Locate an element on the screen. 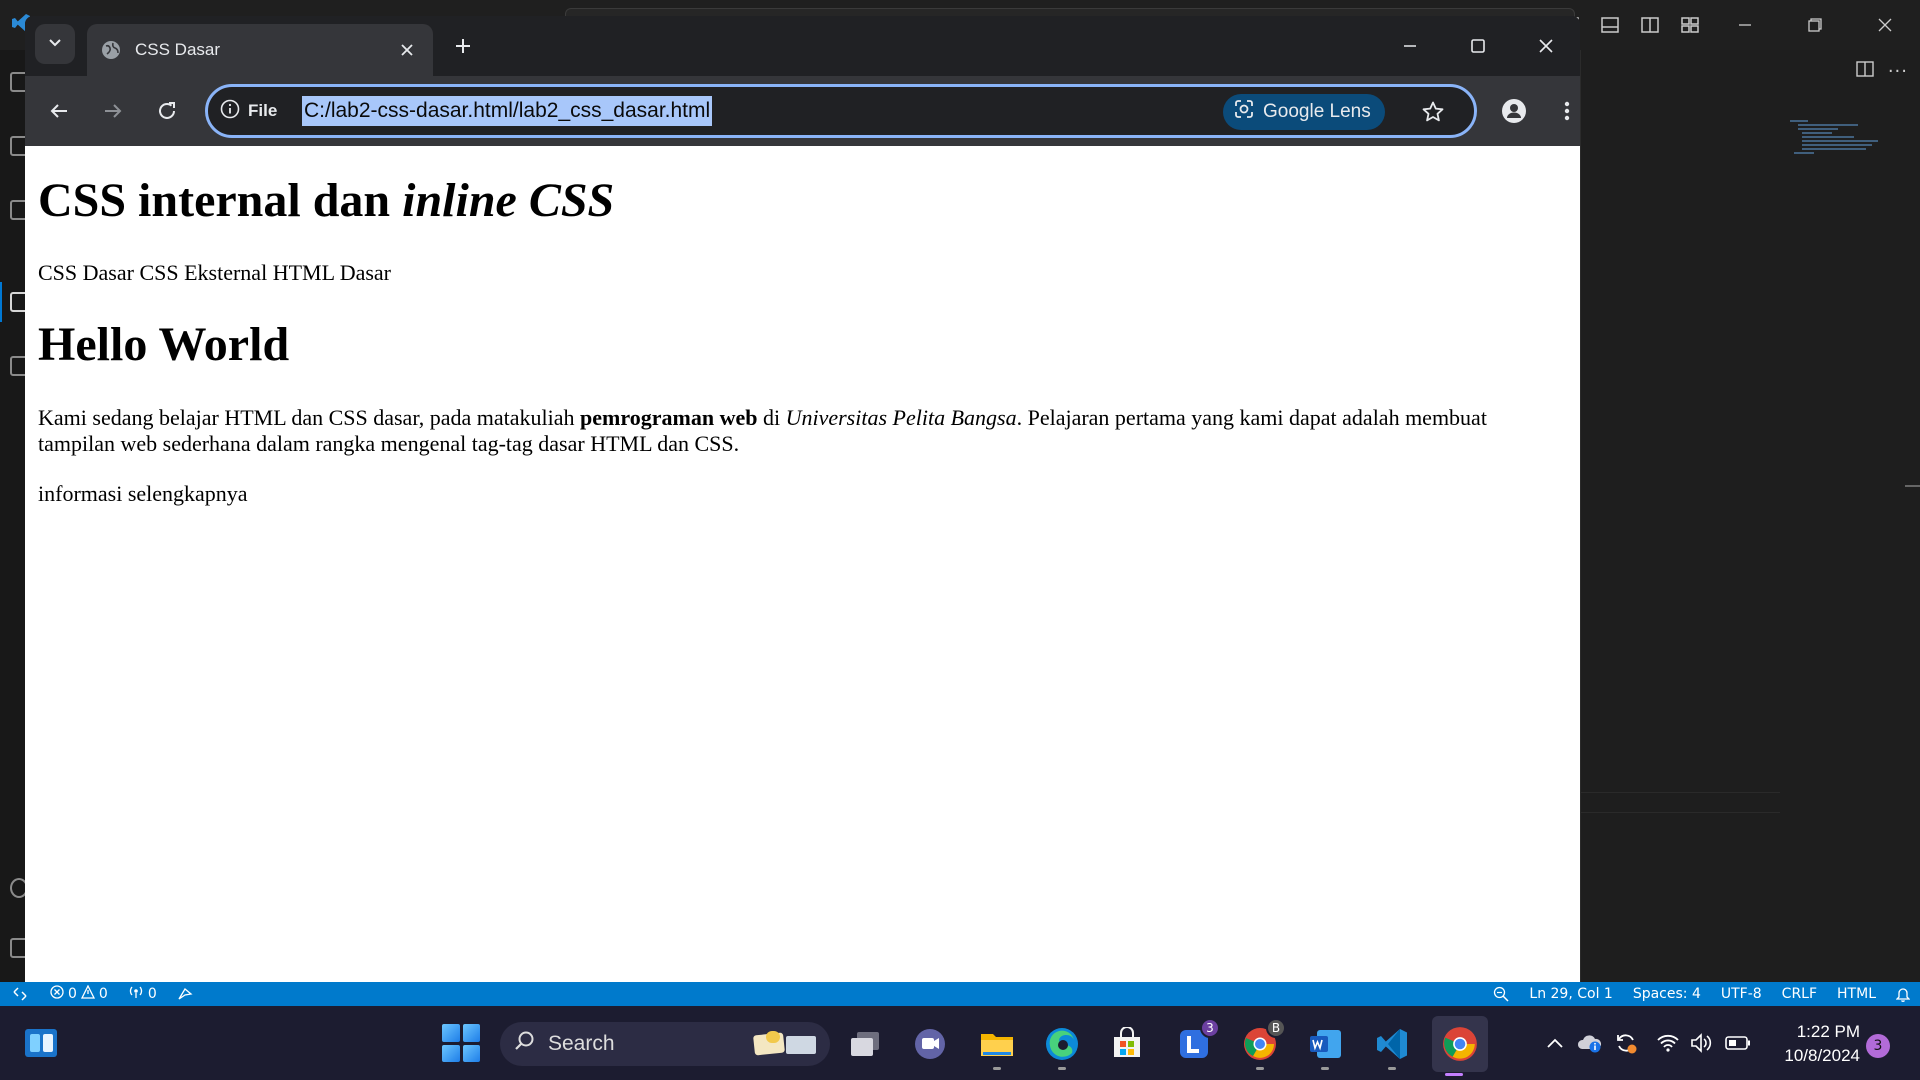 The image size is (1920, 1080). nav-link-css-dasar: CSS Dasar is located at coordinates (86, 272).